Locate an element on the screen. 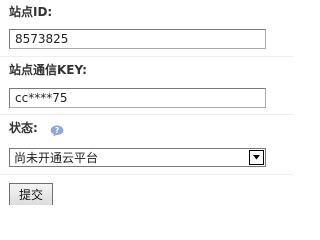 Image resolution: width=320 pixels, height=240 pixels. dropdown-button is located at coordinates (256, 157).